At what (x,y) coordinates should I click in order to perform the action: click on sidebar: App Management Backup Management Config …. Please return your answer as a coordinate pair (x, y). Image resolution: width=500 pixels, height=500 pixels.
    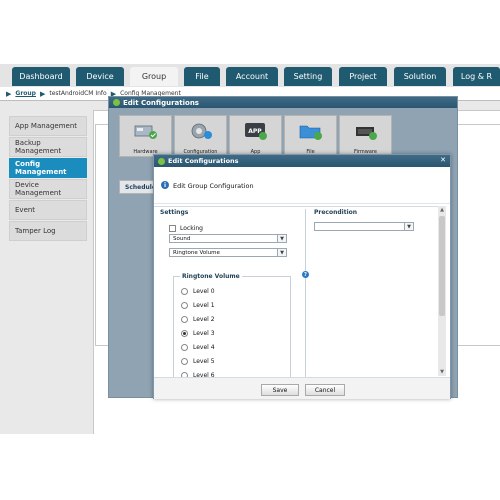
    Looking at the image, I should click on (48, 179).